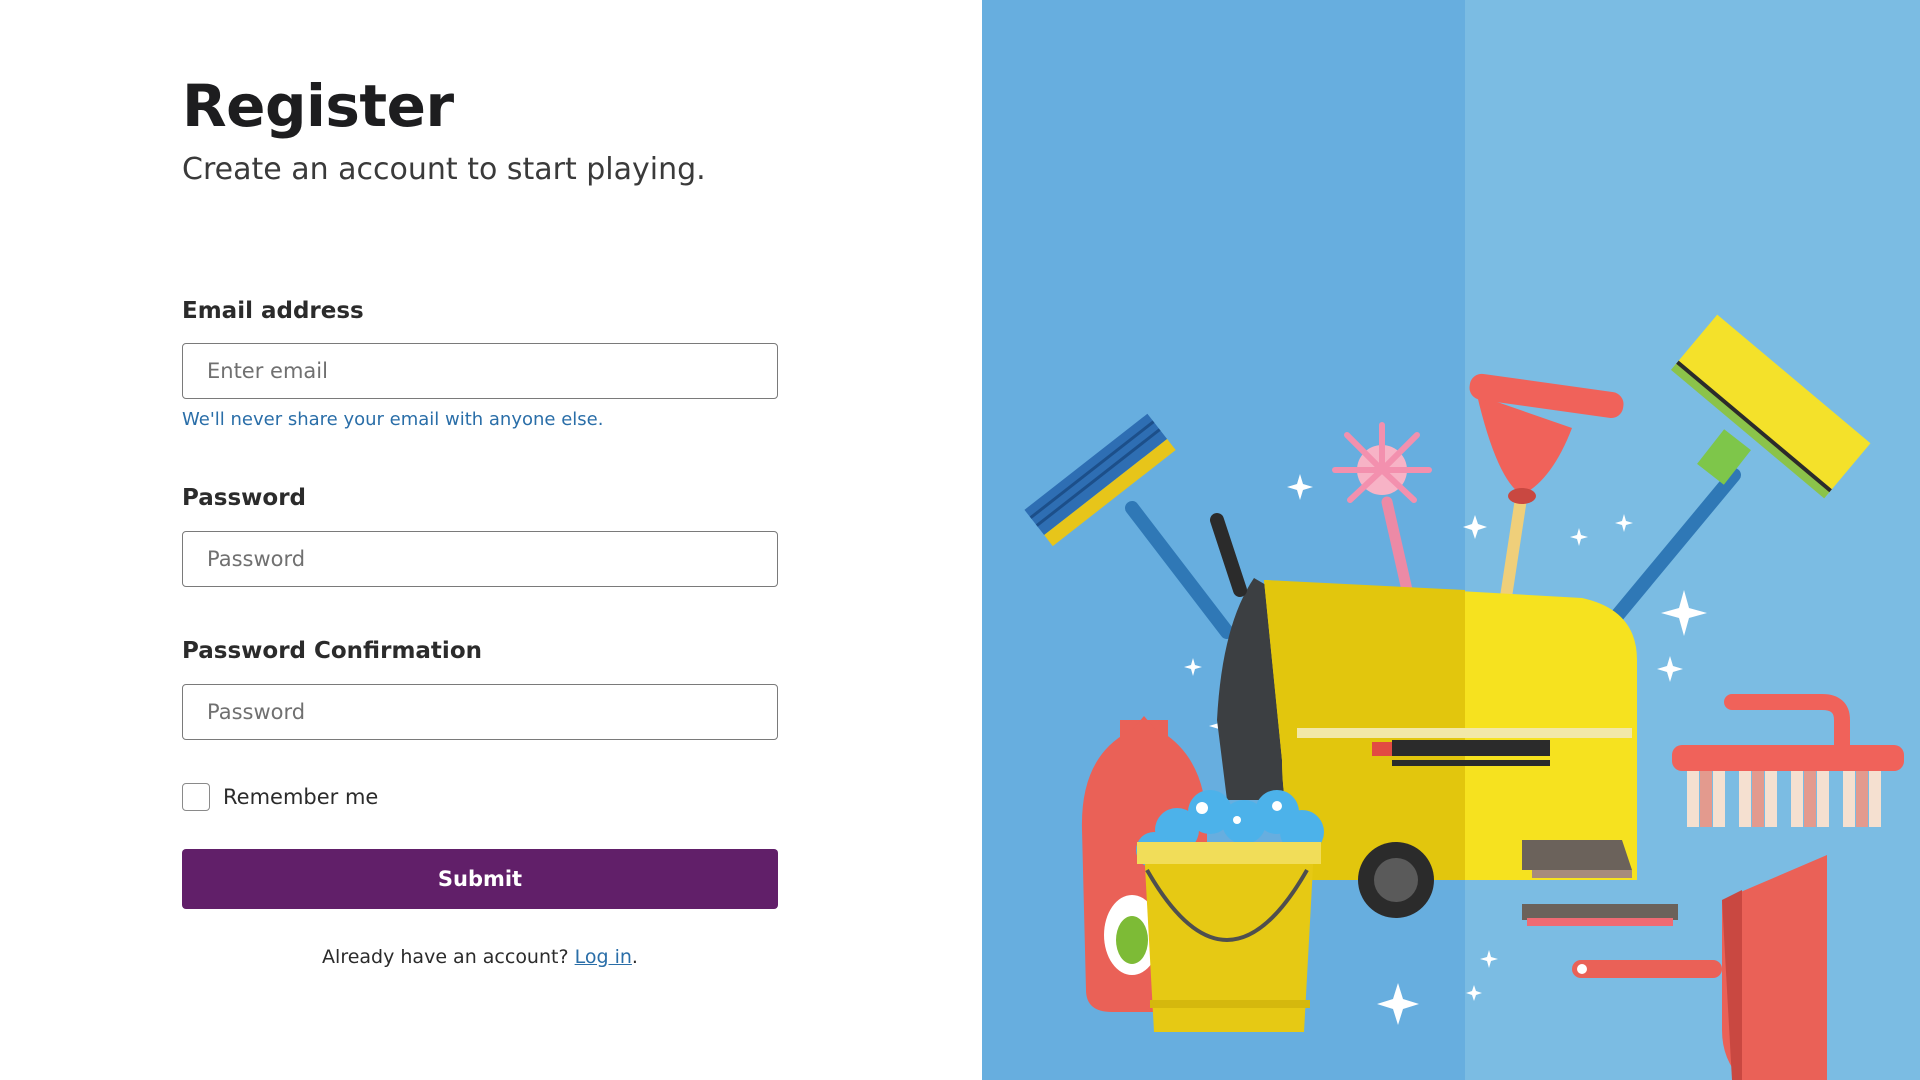  I want to click on login-prompt: Already have an account? Log in., so click(480, 957).